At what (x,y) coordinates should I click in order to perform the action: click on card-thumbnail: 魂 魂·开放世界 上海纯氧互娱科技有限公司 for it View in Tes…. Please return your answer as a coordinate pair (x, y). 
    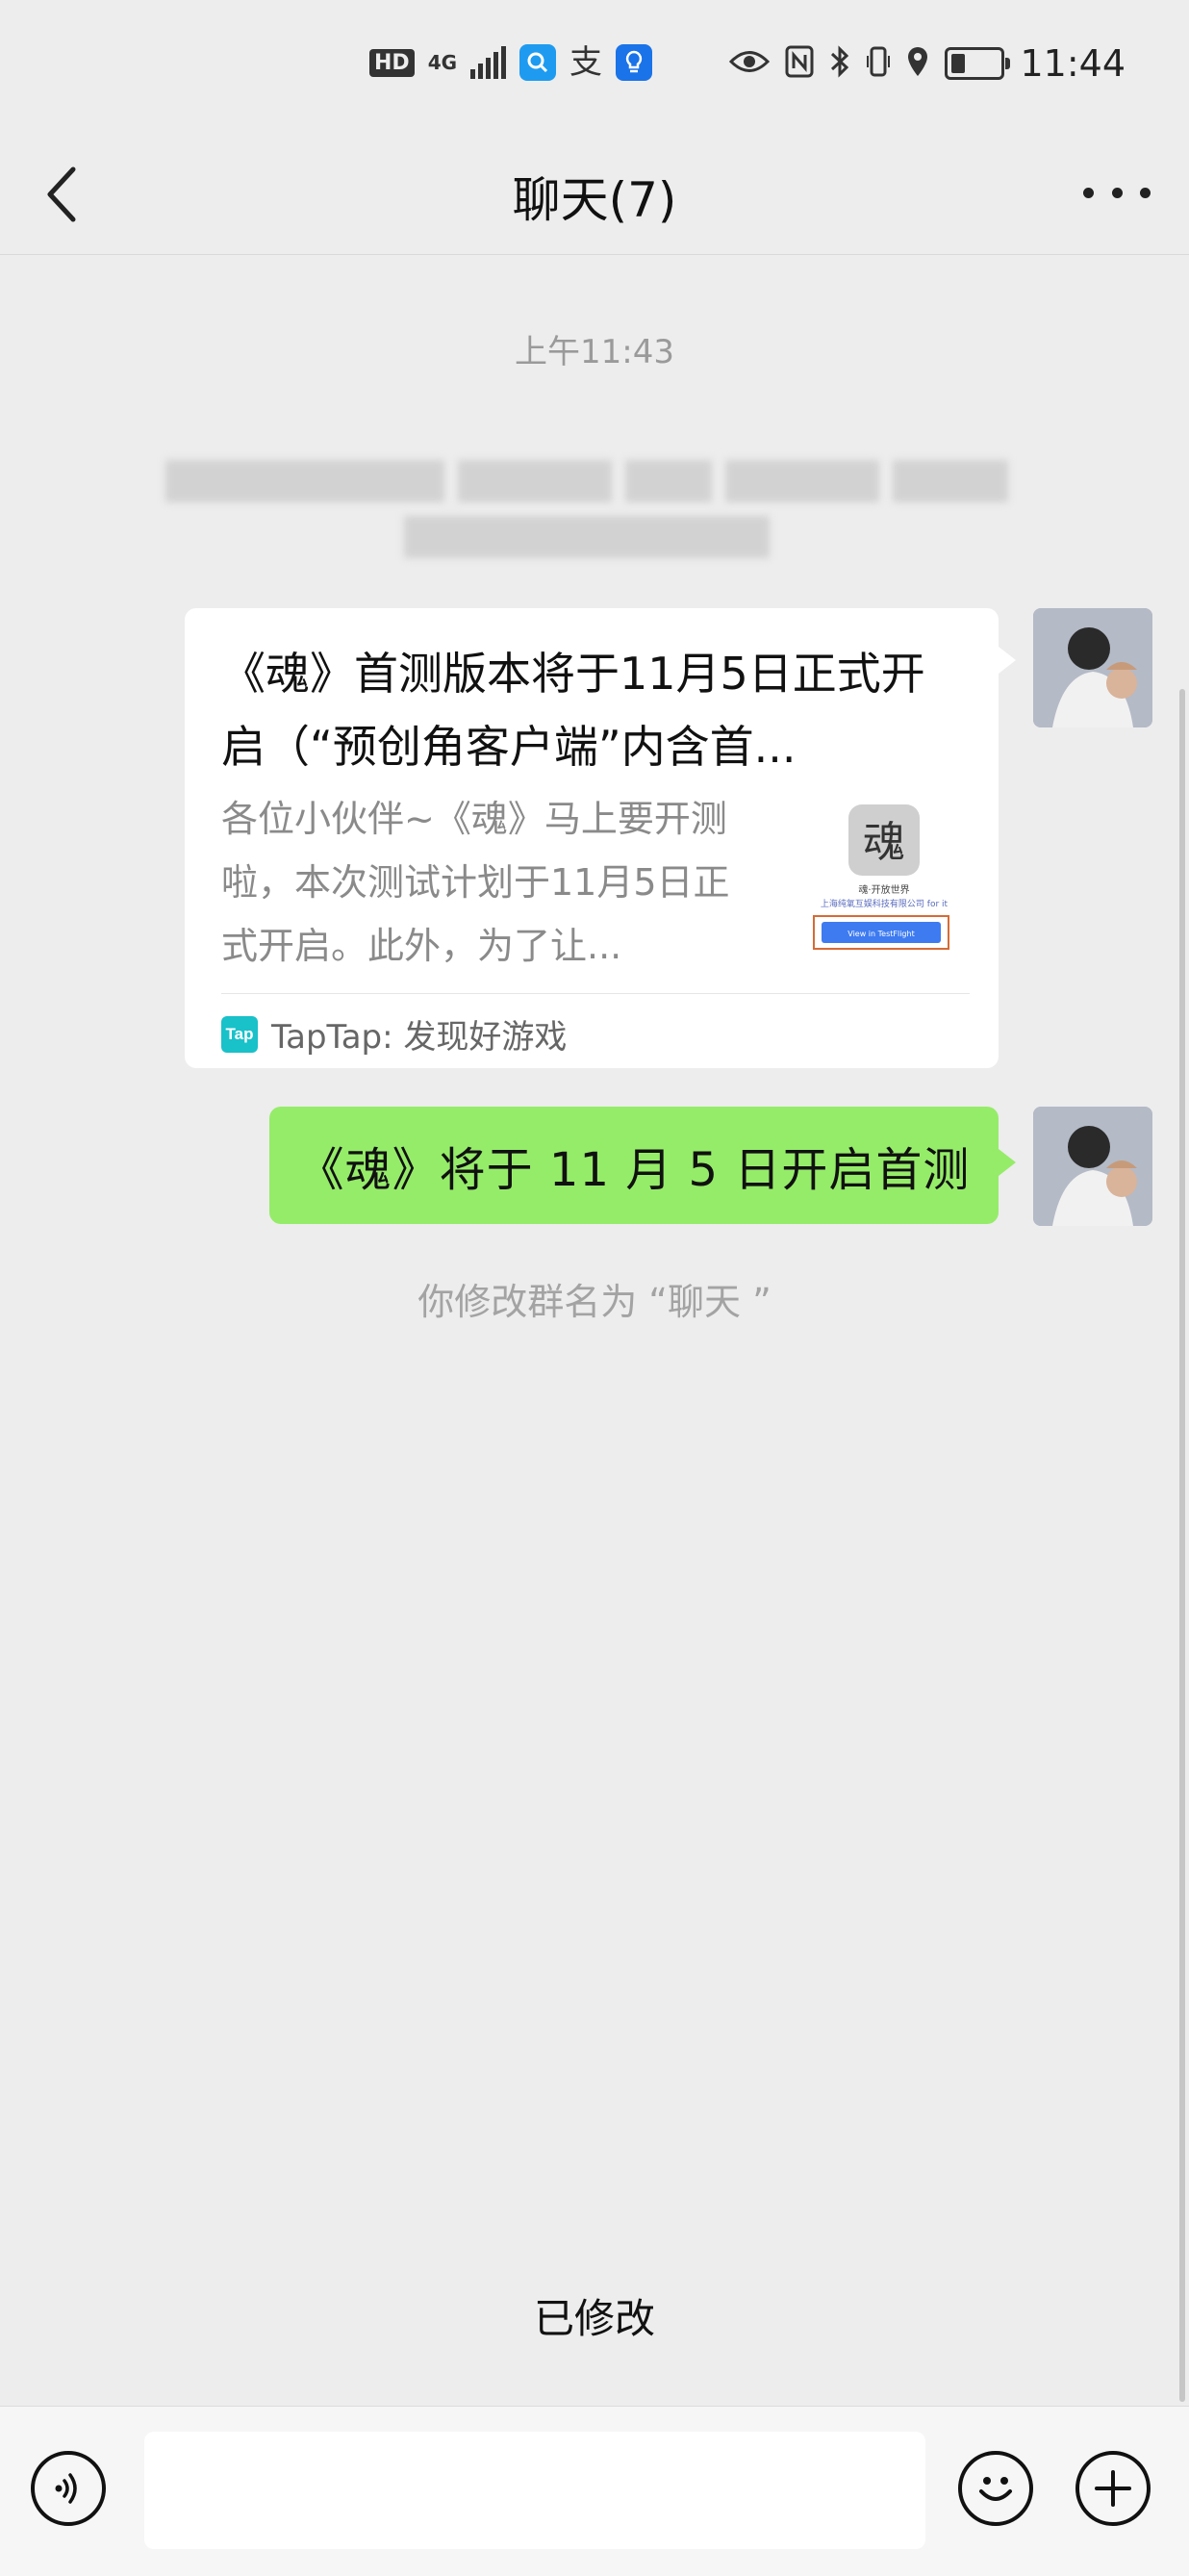
    Looking at the image, I should click on (884, 878).